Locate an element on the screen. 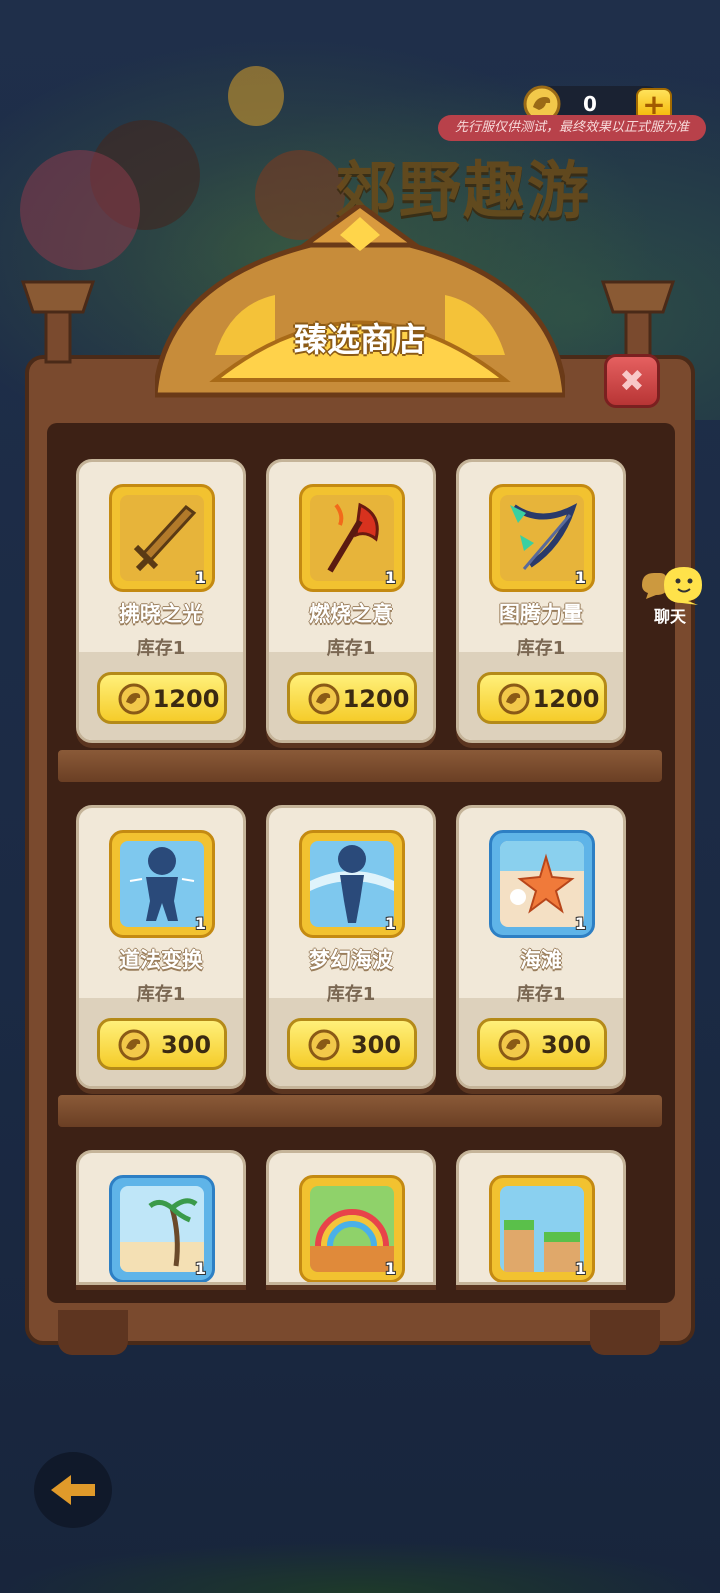 The image size is (720, 1593). currency-amount: 0 is located at coordinates (590, 104).